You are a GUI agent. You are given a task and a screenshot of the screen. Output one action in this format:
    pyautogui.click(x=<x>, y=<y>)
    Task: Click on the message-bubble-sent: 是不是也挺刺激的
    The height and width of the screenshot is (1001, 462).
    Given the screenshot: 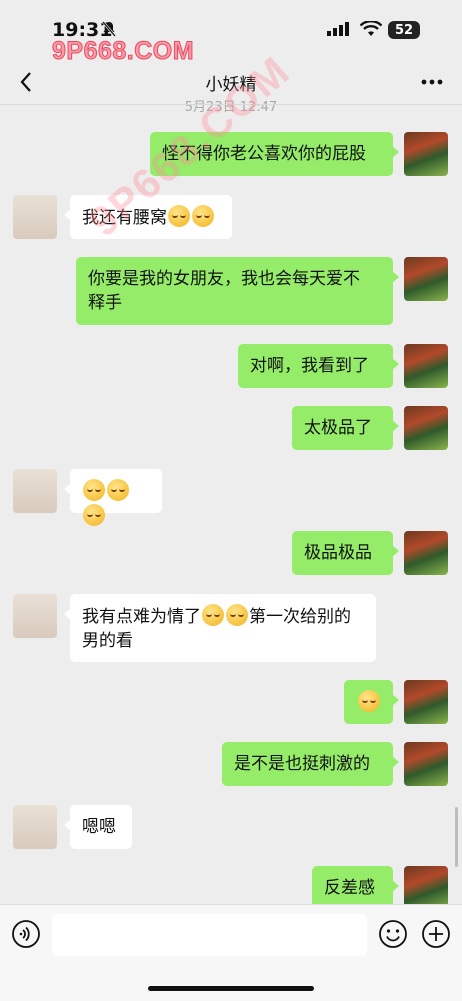 What is the action you would take?
    pyautogui.click(x=310, y=764)
    